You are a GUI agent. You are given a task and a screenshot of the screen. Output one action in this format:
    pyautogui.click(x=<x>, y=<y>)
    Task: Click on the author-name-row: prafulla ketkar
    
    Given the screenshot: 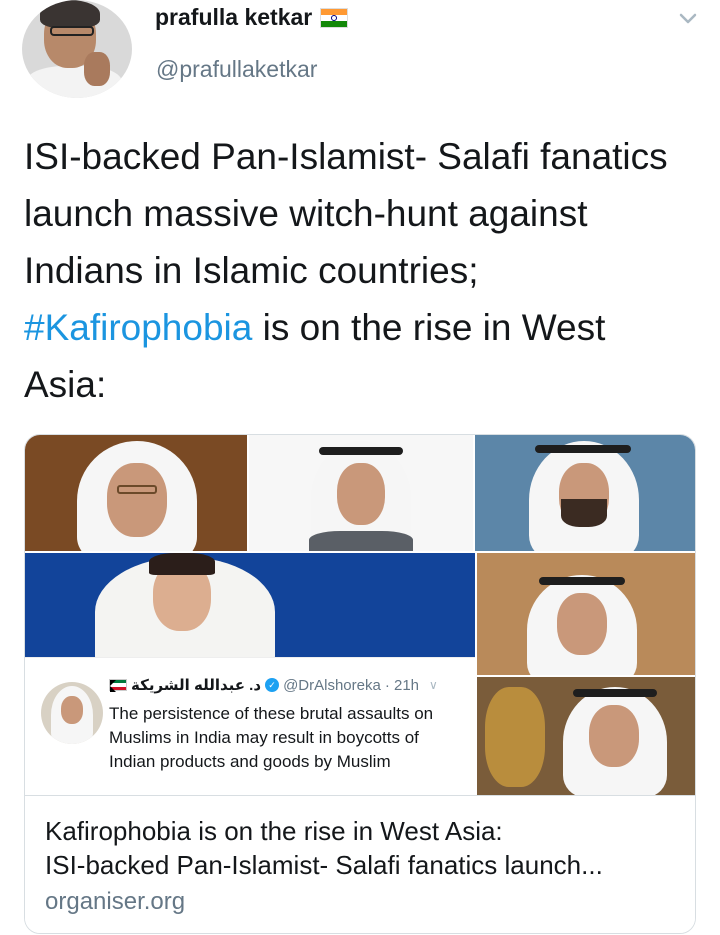 What is the action you would take?
    pyautogui.click(x=252, y=17)
    